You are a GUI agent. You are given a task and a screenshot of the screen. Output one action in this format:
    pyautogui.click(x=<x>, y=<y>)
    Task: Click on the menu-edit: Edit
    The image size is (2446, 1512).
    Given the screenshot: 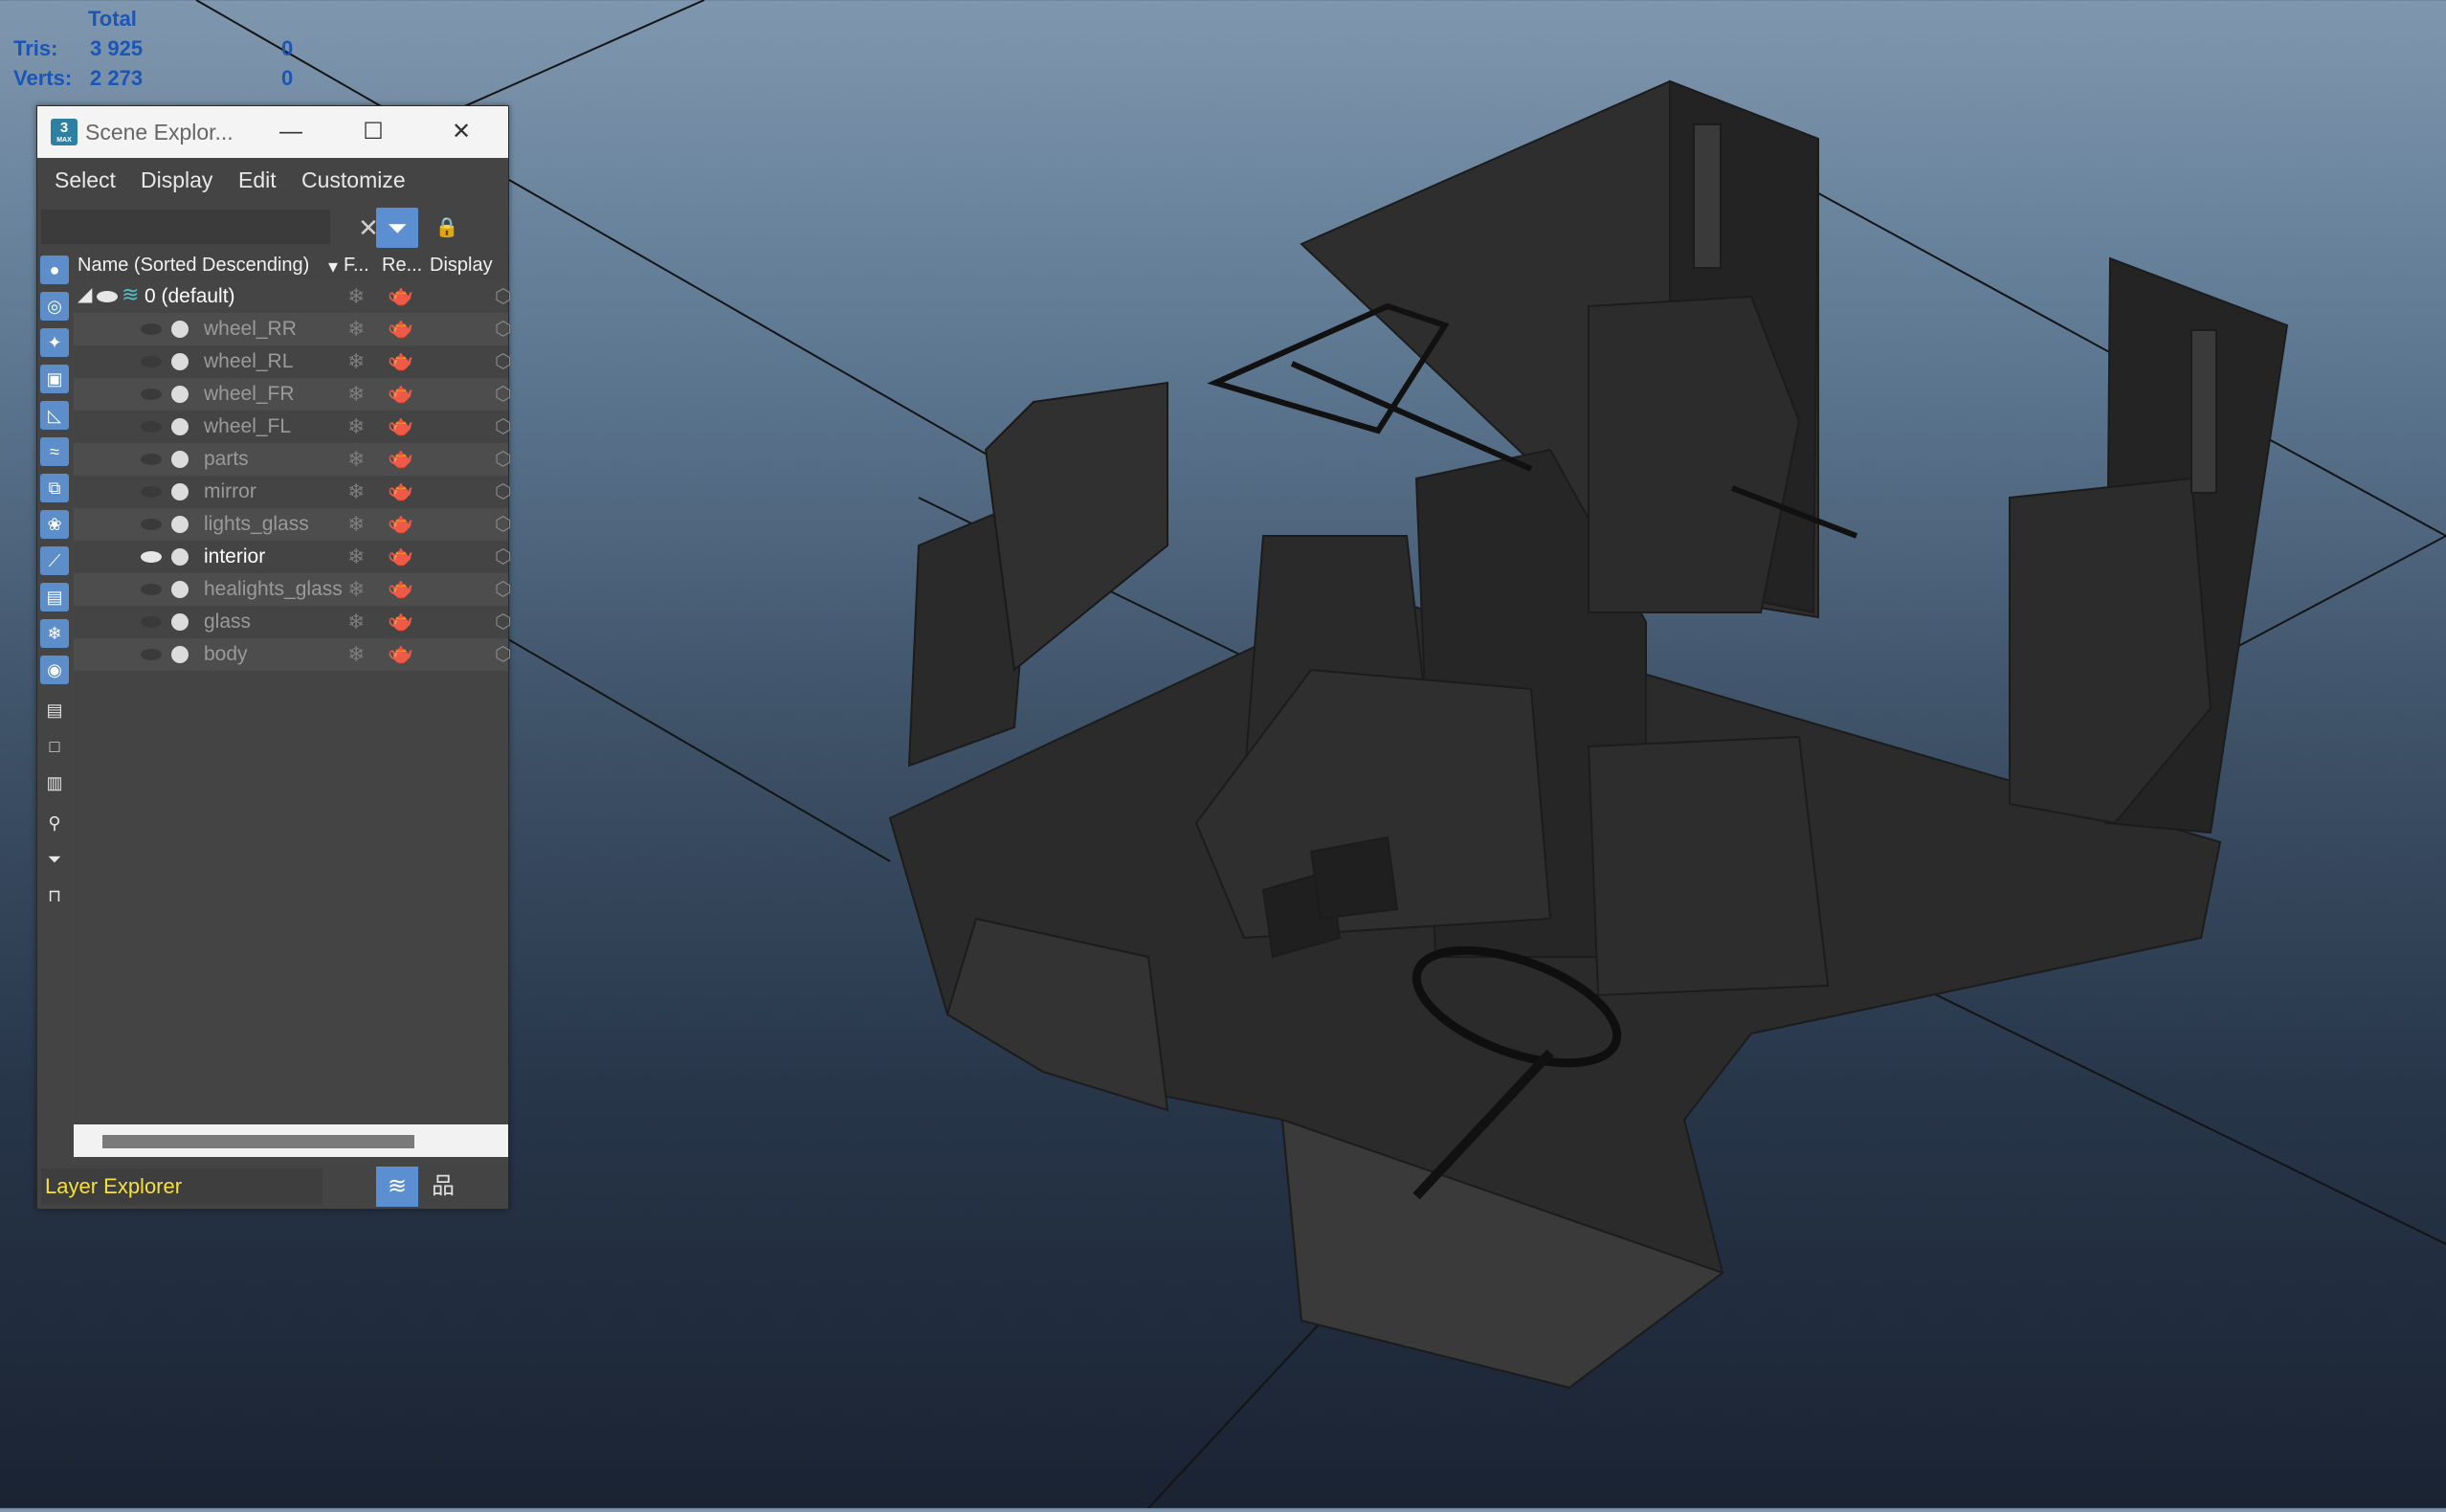 What is the action you would take?
    pyautogui.click(x=257, y=180)
    